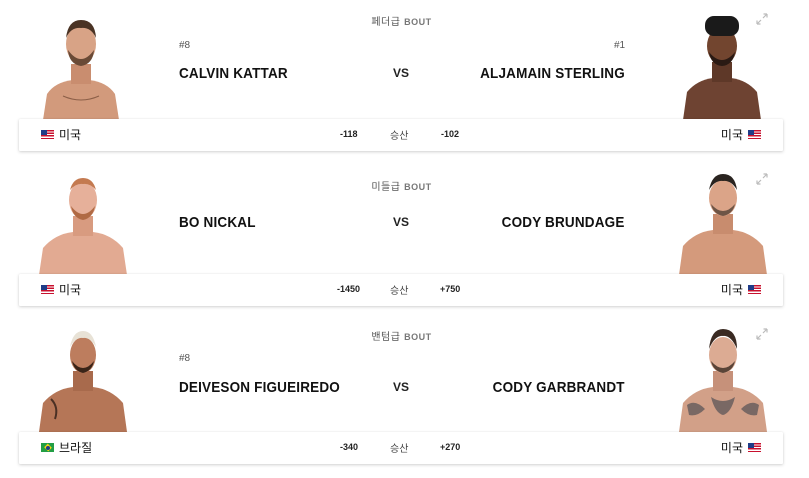 The height and width of the screenshot is (478, 809). What do you see at coordinates (450, 289) in the screenshot?
I see `odds-blue: +750` at bounding box center [450, 289].